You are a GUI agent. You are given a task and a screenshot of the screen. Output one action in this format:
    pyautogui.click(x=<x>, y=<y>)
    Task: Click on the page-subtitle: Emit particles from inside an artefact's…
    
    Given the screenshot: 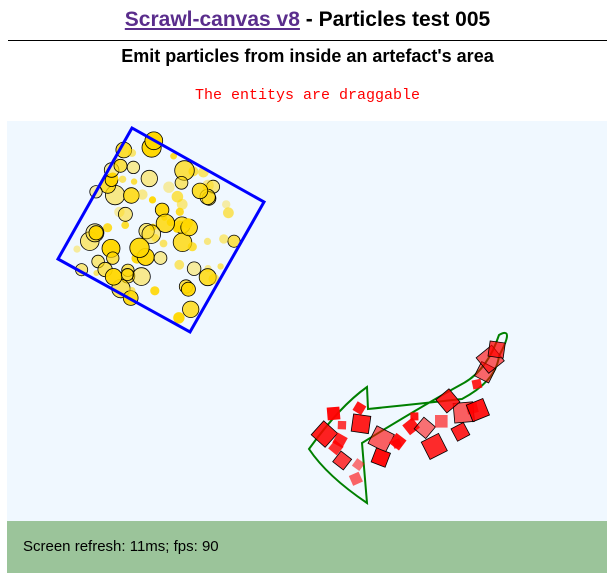 What is the action you would take?
    pyautogui.click(x=307, y=56)
    